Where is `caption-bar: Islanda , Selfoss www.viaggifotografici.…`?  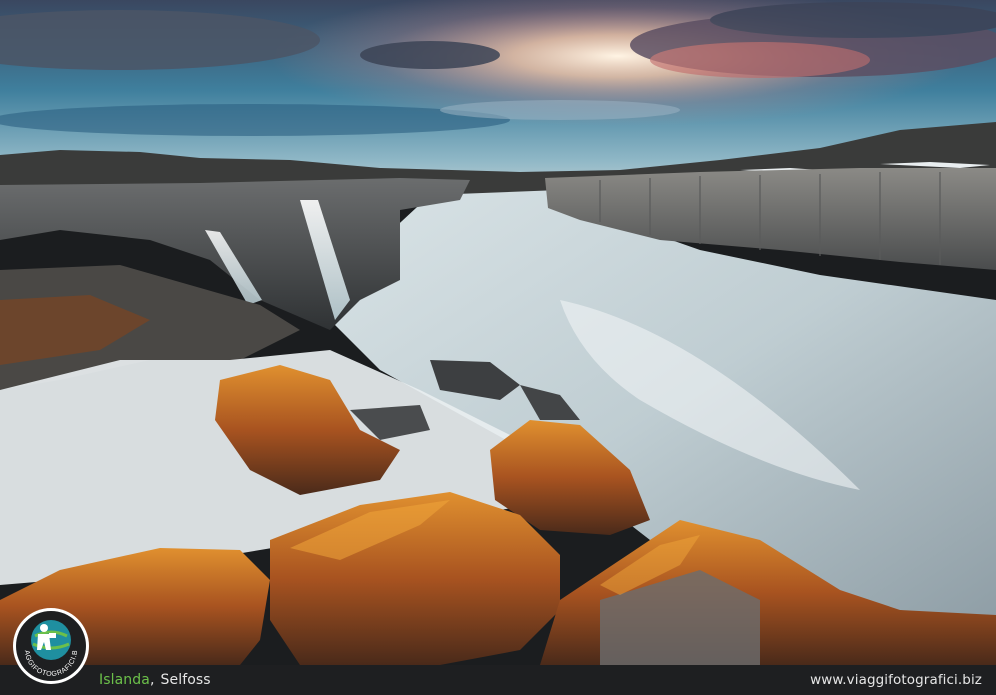
caption-bar: Islanda , Selfoss www.viaggifotografici.… is located at coordinates (498, 680).